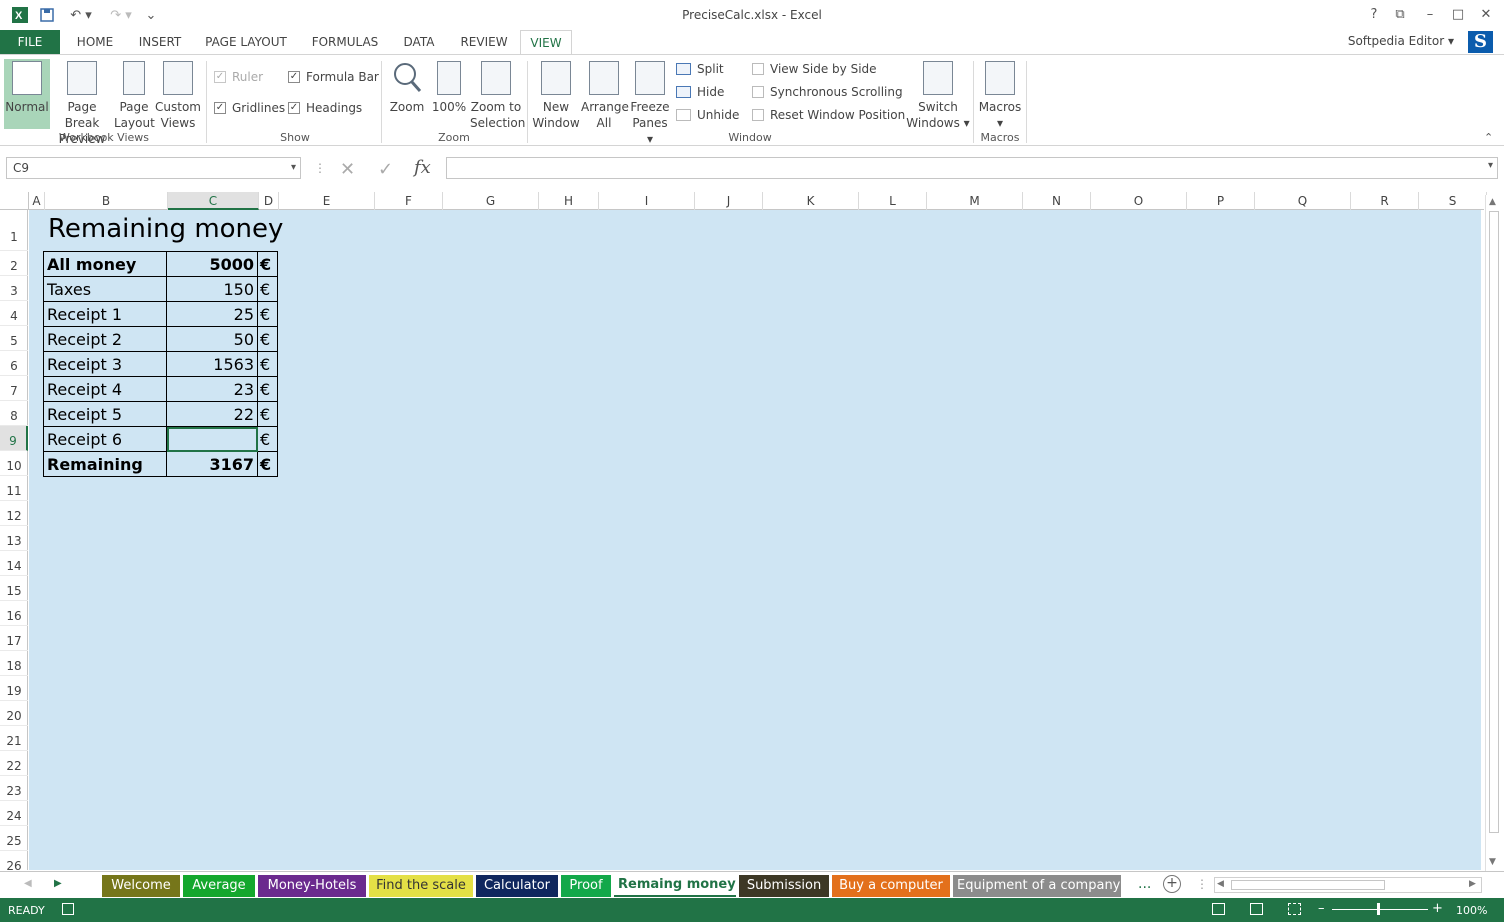 Image resolution: width=1504 pixels, height=922 pixels. What do you see at coordinates (407, 87) in the screenshot?
I see `zoom-button: Zoom` at bounding box center [407, 87].